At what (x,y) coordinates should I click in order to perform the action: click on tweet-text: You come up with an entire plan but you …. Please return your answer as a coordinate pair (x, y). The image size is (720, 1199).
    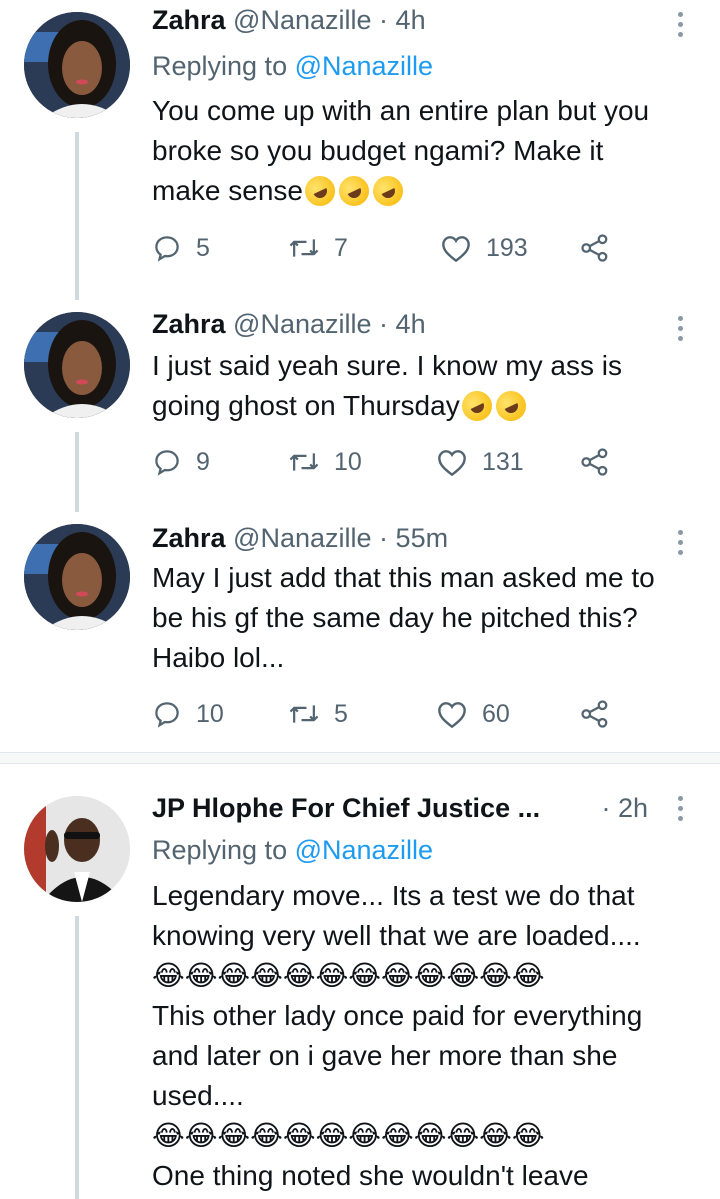
    Looking at the image, I should click on (421, 151).